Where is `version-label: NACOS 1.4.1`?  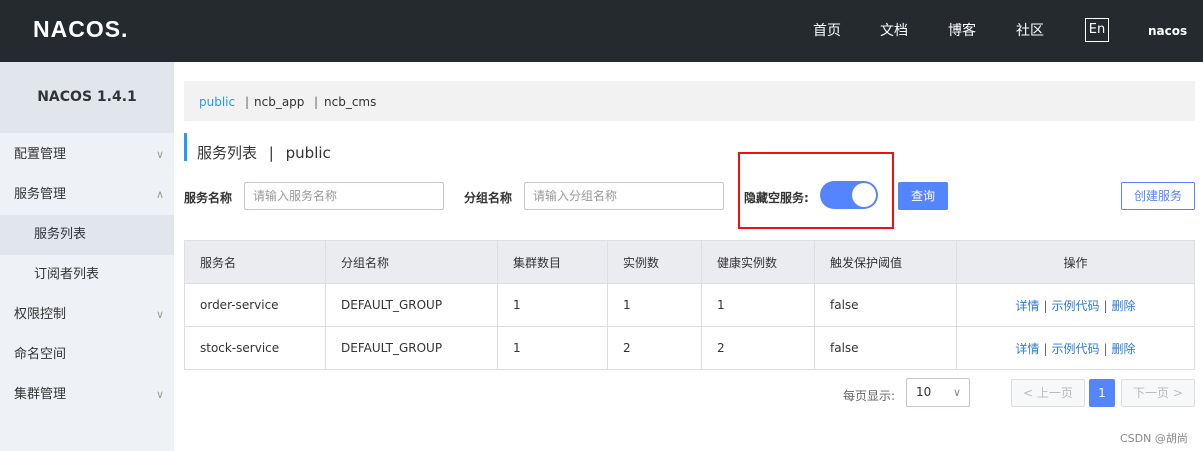 version-label: NACOS 1.4.1 is located at coordinates (87, 97).